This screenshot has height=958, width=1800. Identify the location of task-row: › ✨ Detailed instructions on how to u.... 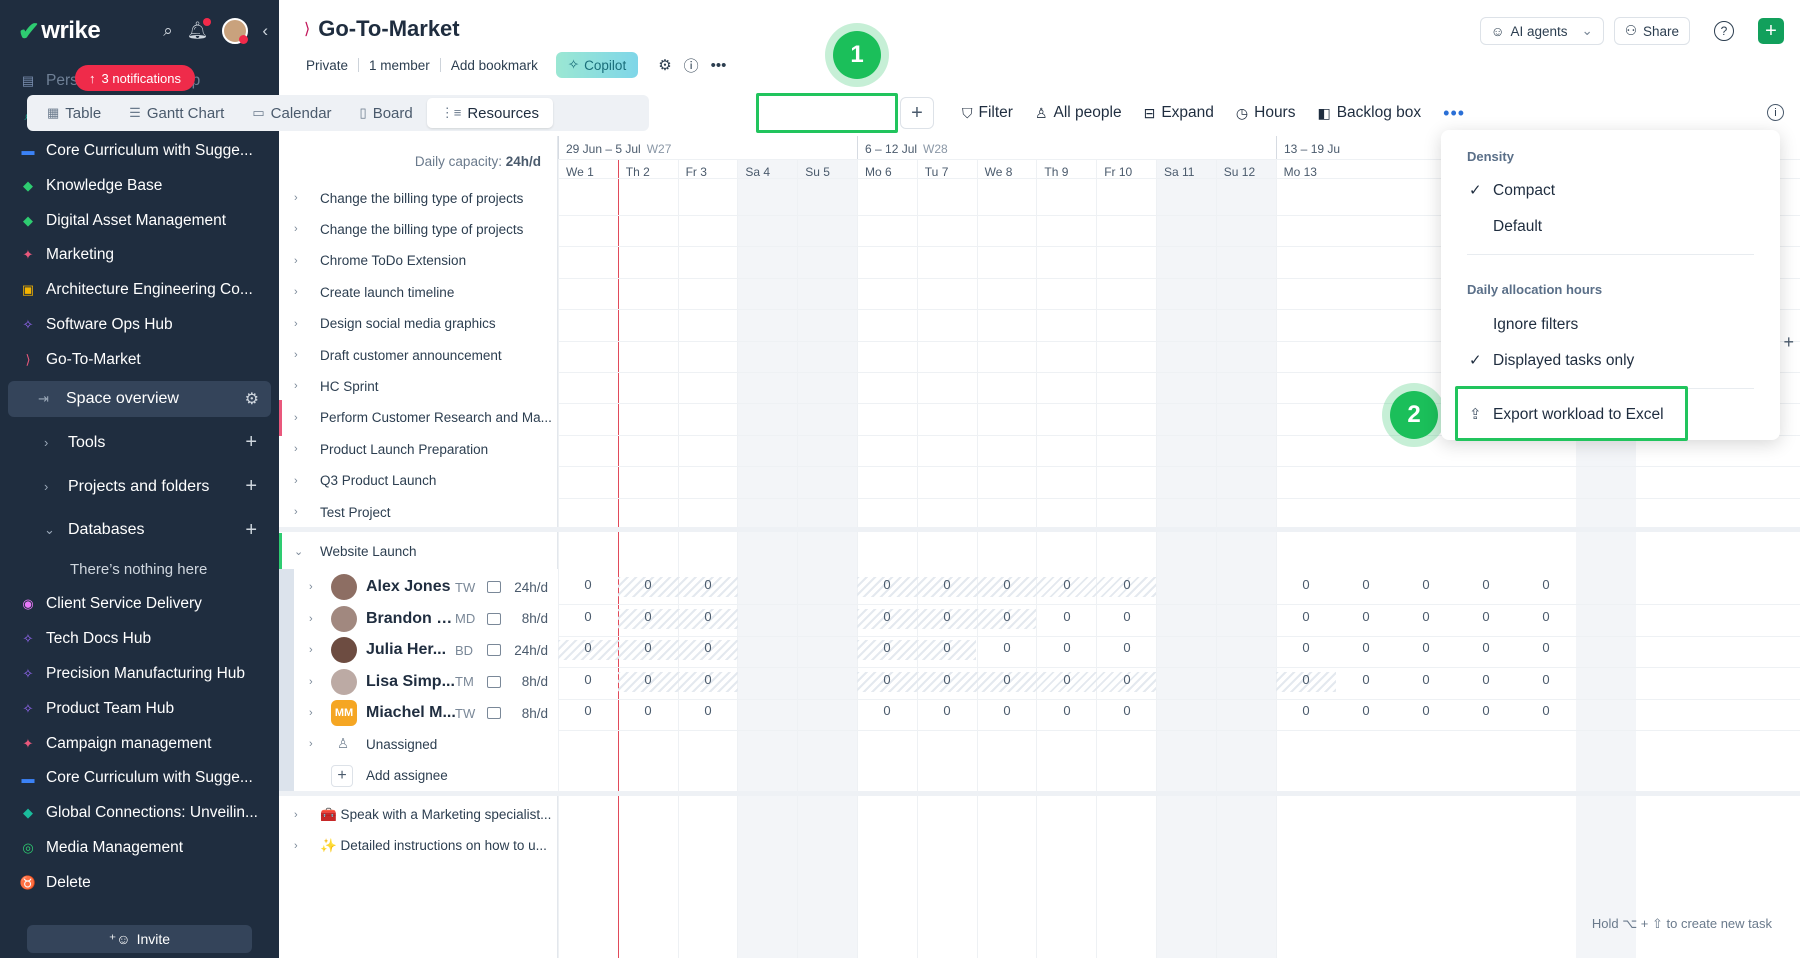
(418, 846).